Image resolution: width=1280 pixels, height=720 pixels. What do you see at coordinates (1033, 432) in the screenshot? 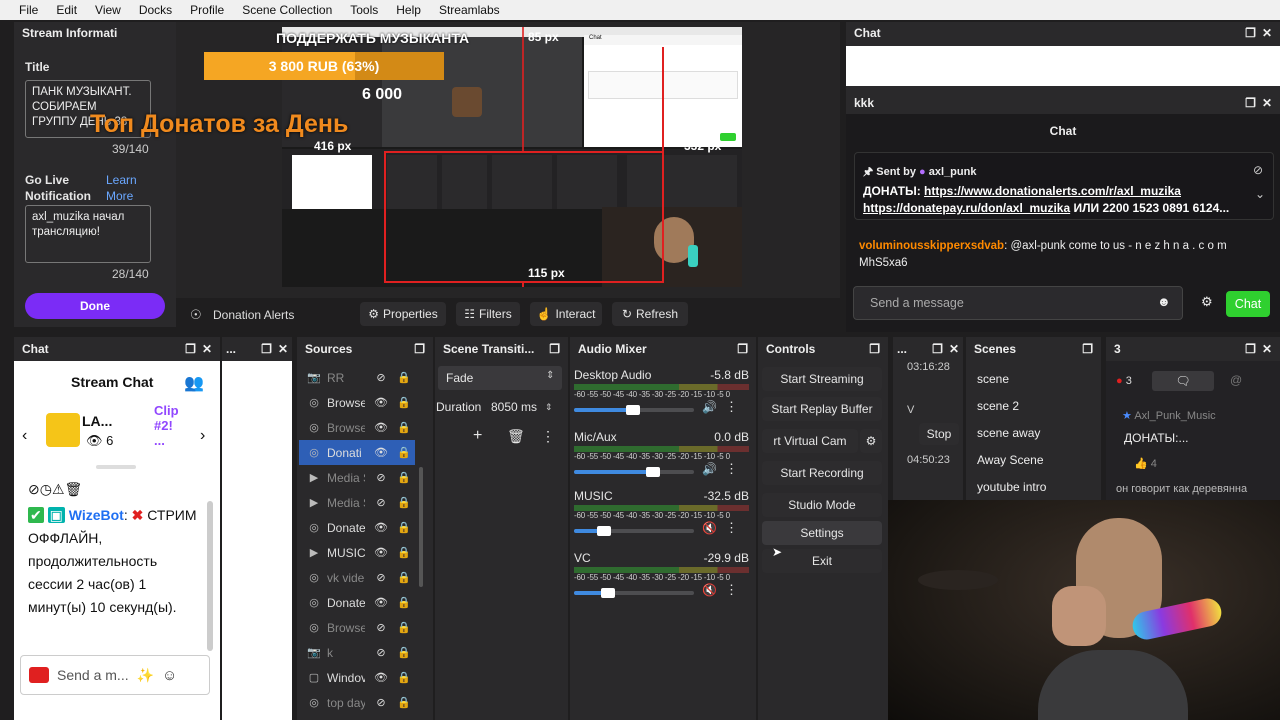
I see `scene-item: scene away` at bounding box center [1033, 432].